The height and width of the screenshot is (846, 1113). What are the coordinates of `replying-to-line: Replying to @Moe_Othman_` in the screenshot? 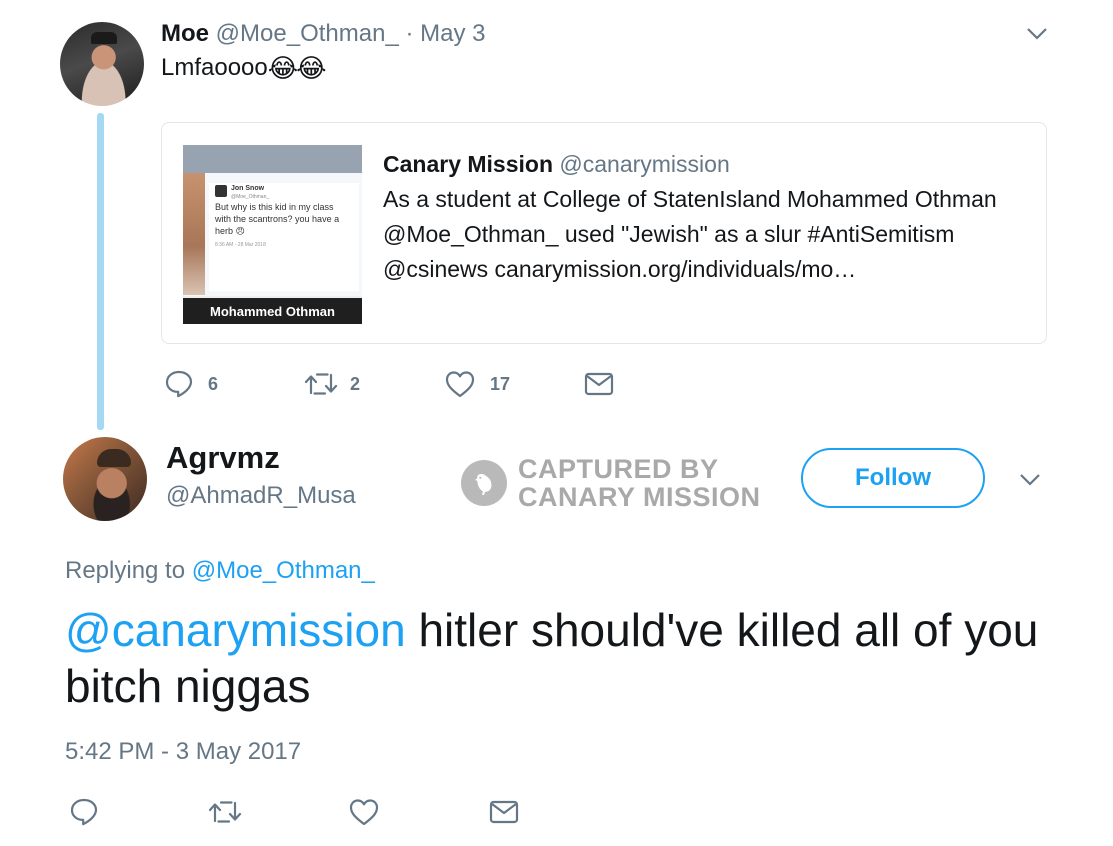 It's located at (220, 571).